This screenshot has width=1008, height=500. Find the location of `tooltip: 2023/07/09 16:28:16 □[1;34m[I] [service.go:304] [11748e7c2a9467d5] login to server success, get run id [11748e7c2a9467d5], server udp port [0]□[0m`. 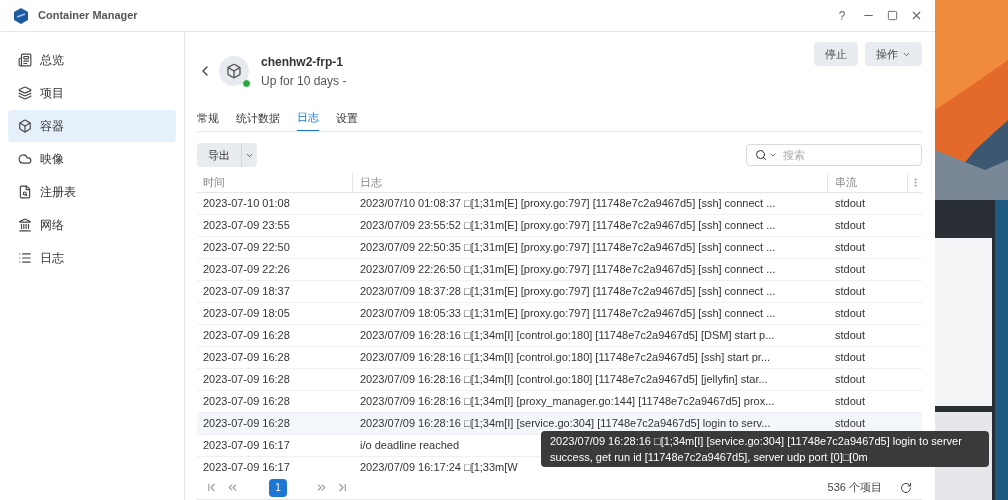

tooltip: 2023/07/09 16:28:16 □[1;34m[I] [service.go:304] [11748e7c2a9467d5] login to server success, get run id [11748e7c2a9467d5], server udp port [0]□[0m is located at coordinates (765, 449).